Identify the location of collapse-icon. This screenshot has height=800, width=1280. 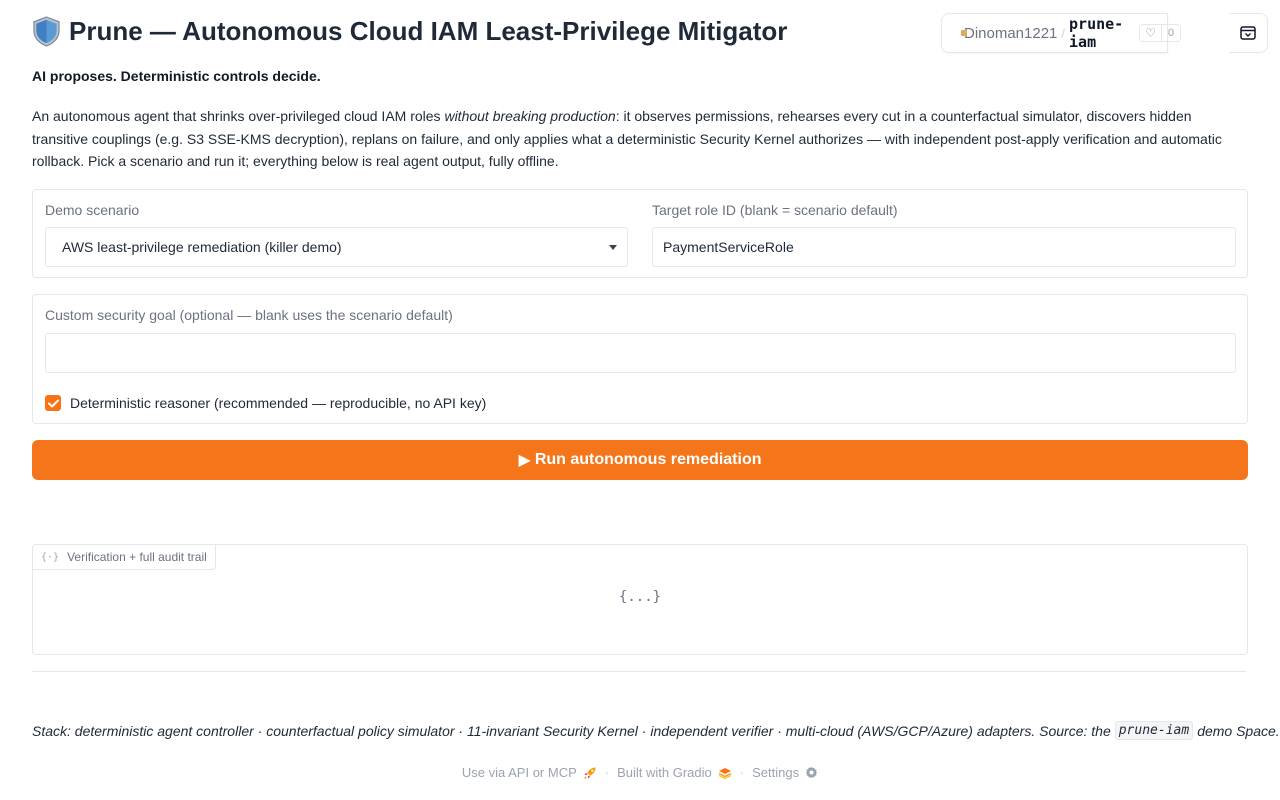
(1248, 33).